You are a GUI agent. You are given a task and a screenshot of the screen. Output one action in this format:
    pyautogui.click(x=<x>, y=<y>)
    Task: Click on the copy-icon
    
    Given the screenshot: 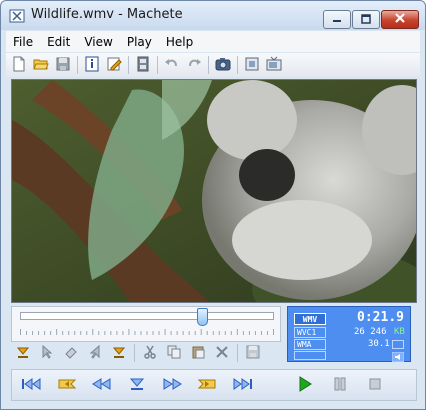 What is the action you would take?
    pyautogui.click(x=174, y=353)
    